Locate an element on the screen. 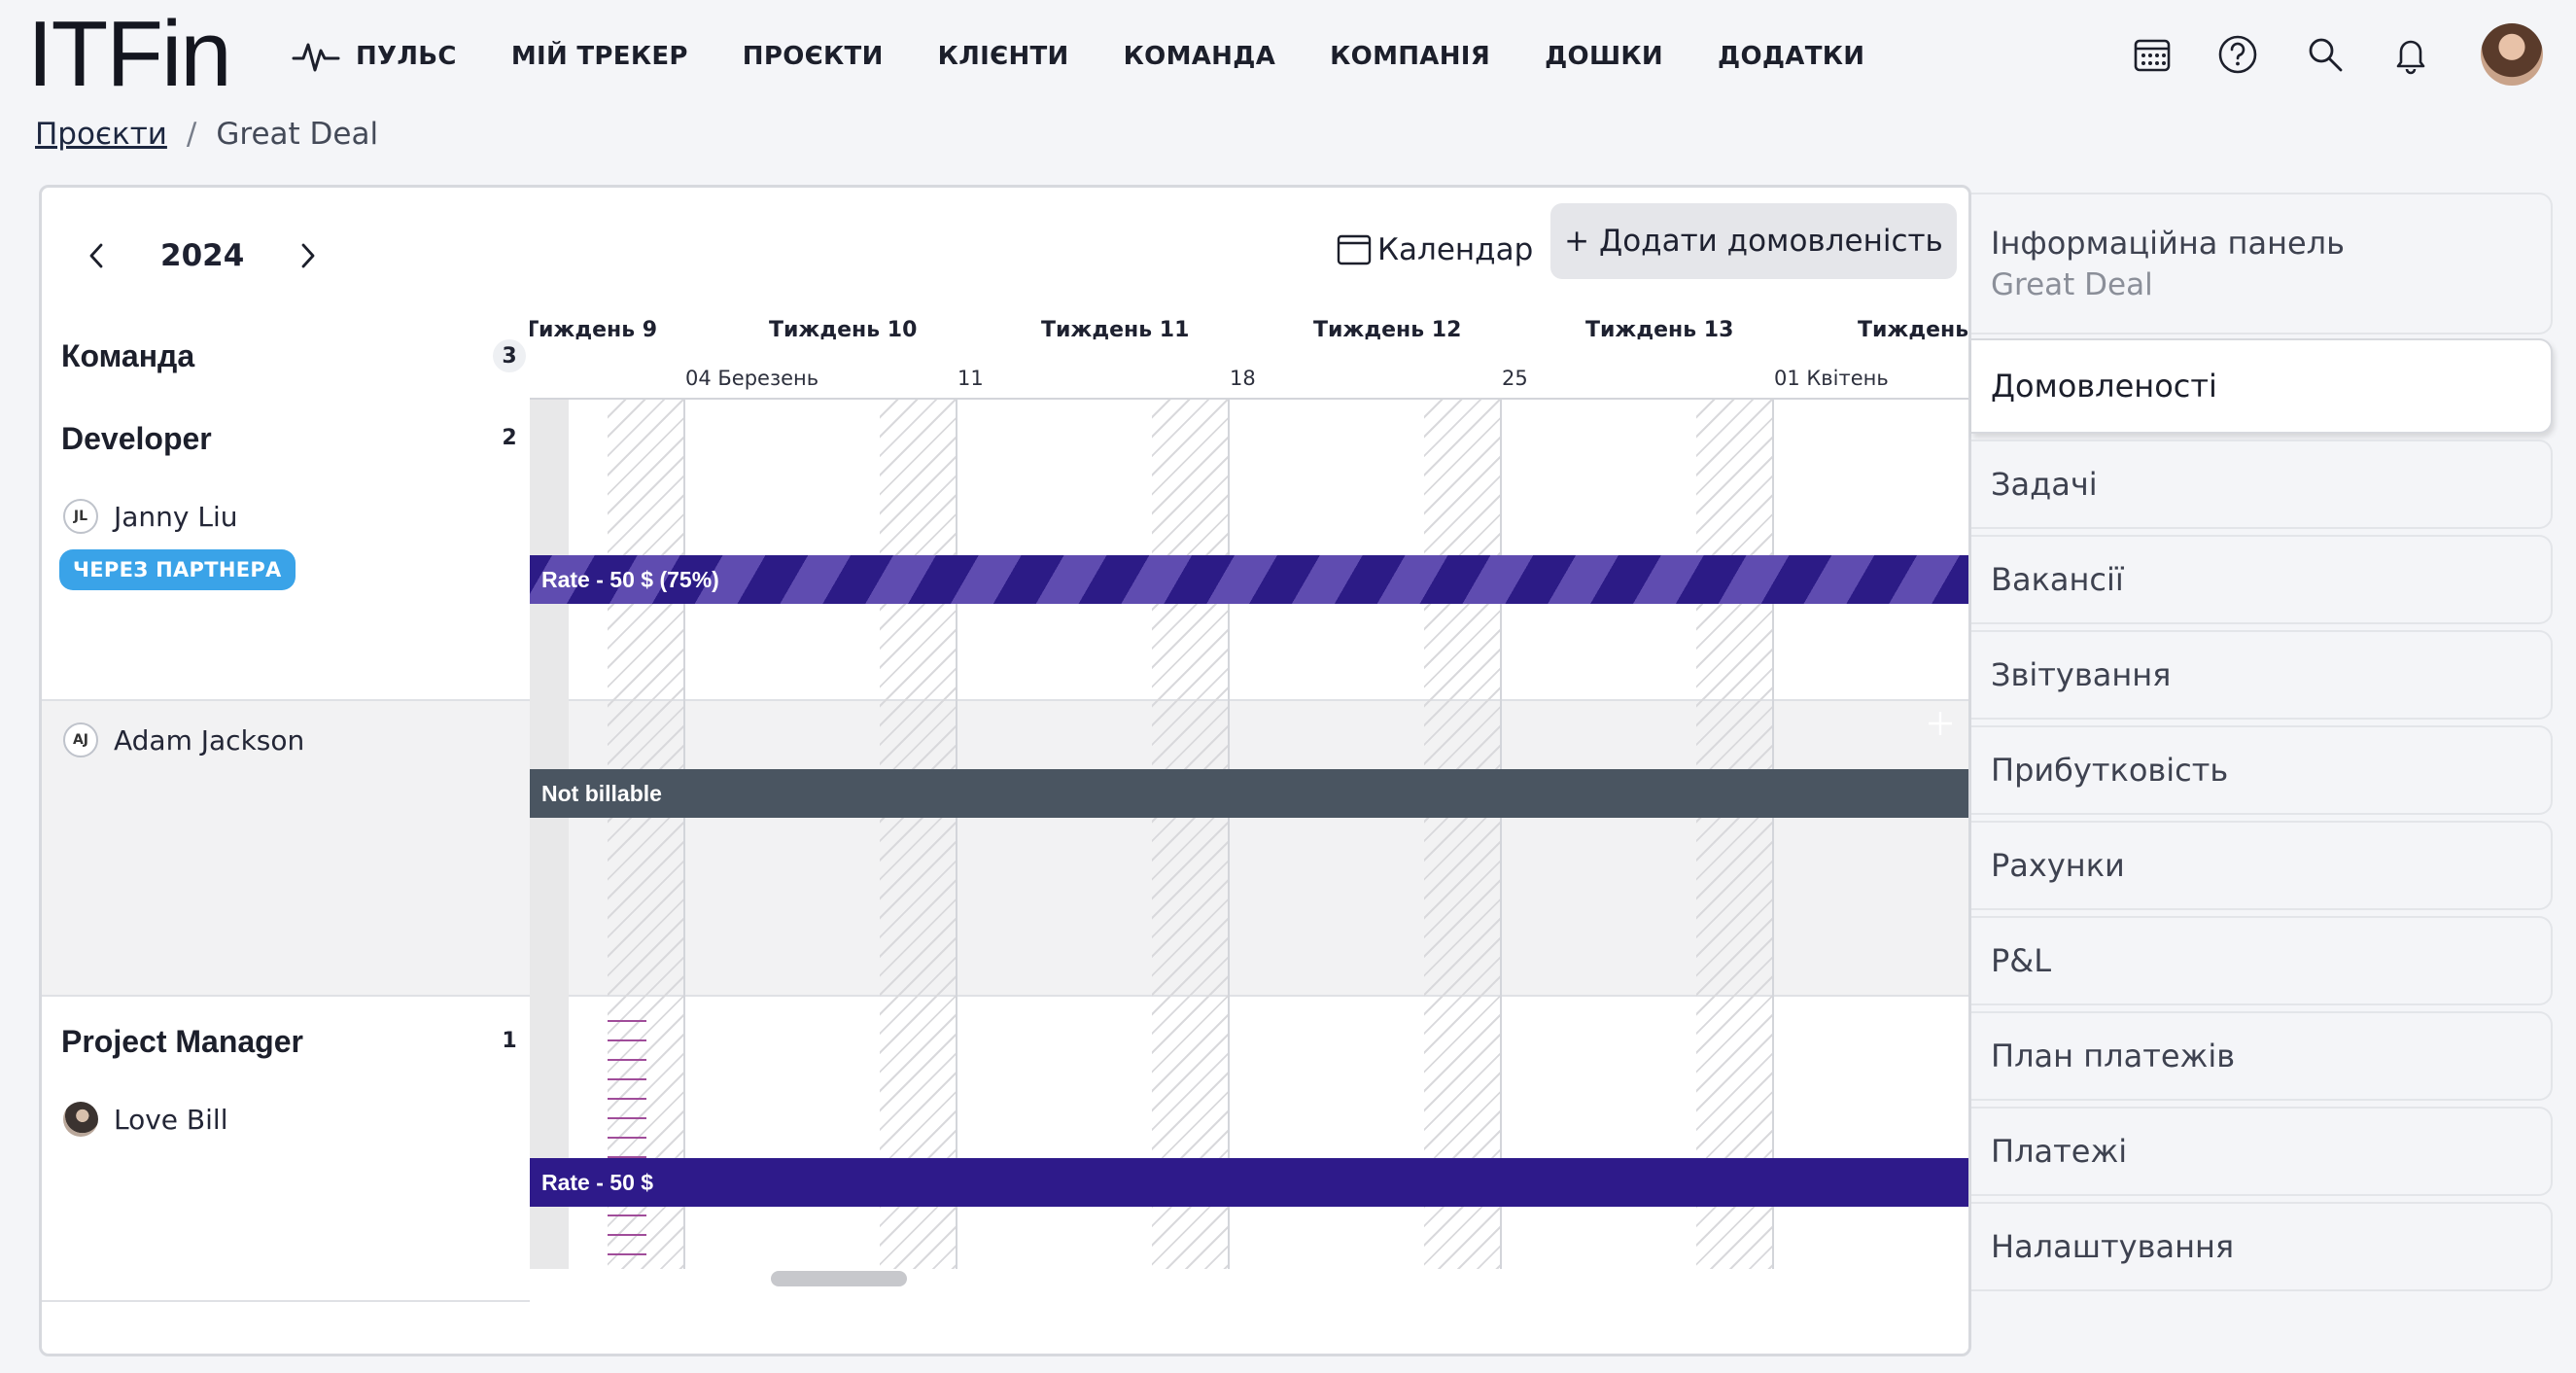  chevron-right-icon is located at coordinates (308, 255).